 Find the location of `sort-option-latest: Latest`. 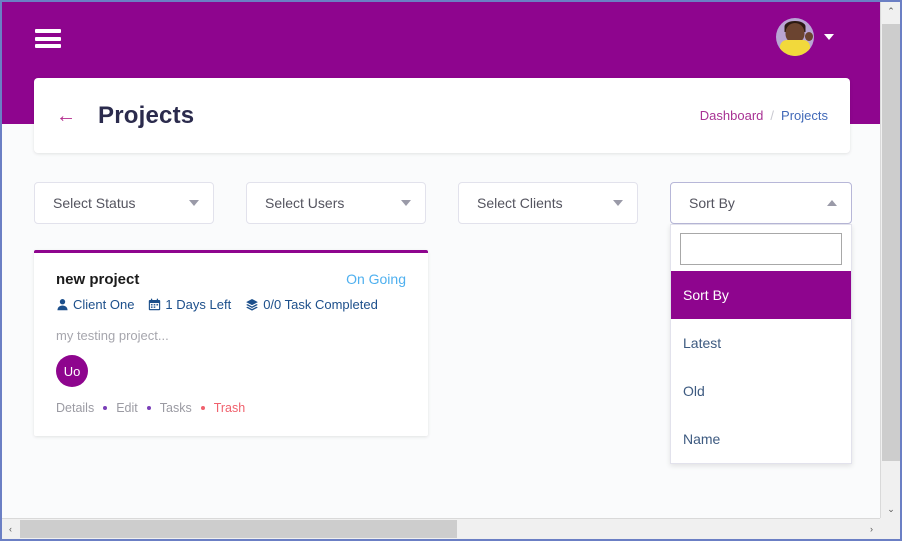

sort-option-latest: Latest is located at coordinates (761, 343).